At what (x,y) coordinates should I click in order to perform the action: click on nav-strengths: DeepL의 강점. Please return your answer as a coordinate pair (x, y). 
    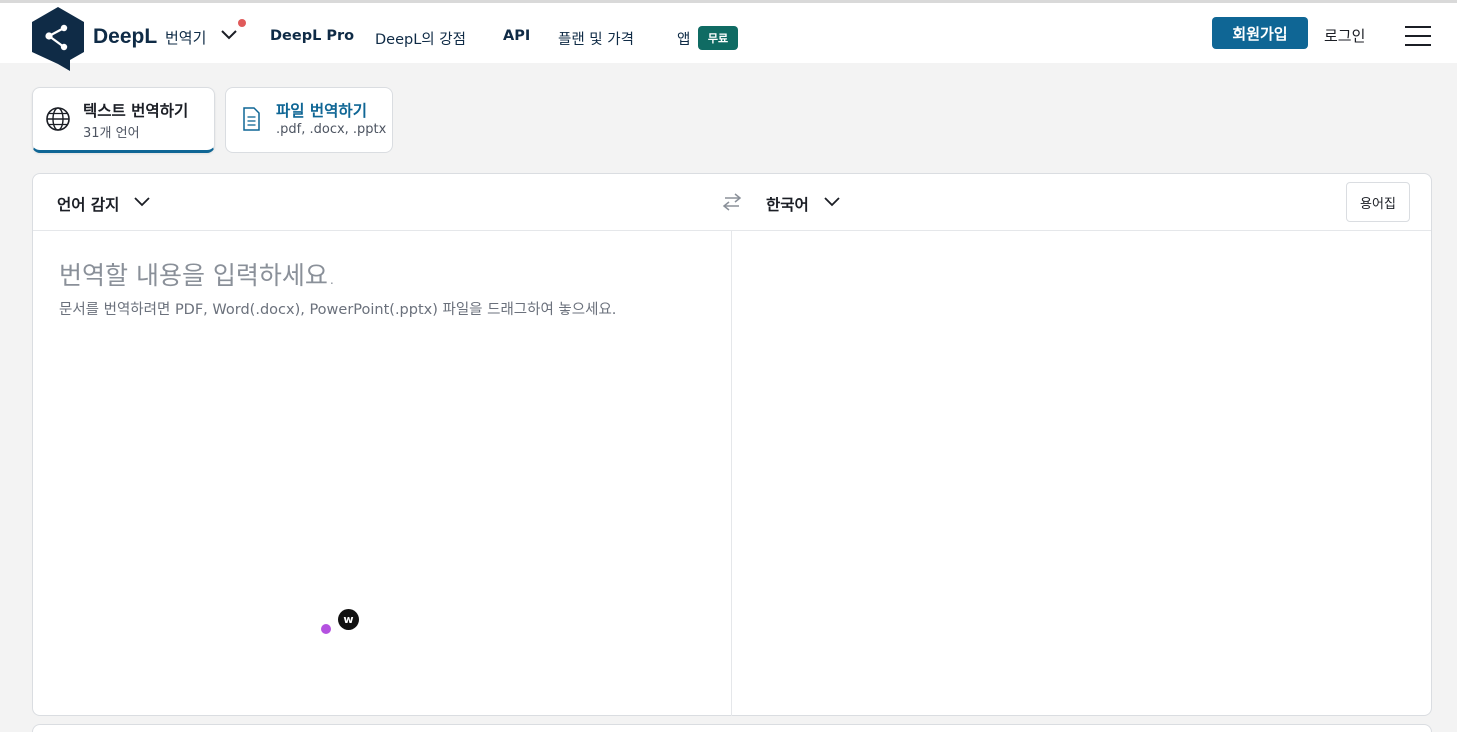
    Looking at the image, I should click on (420, 38).